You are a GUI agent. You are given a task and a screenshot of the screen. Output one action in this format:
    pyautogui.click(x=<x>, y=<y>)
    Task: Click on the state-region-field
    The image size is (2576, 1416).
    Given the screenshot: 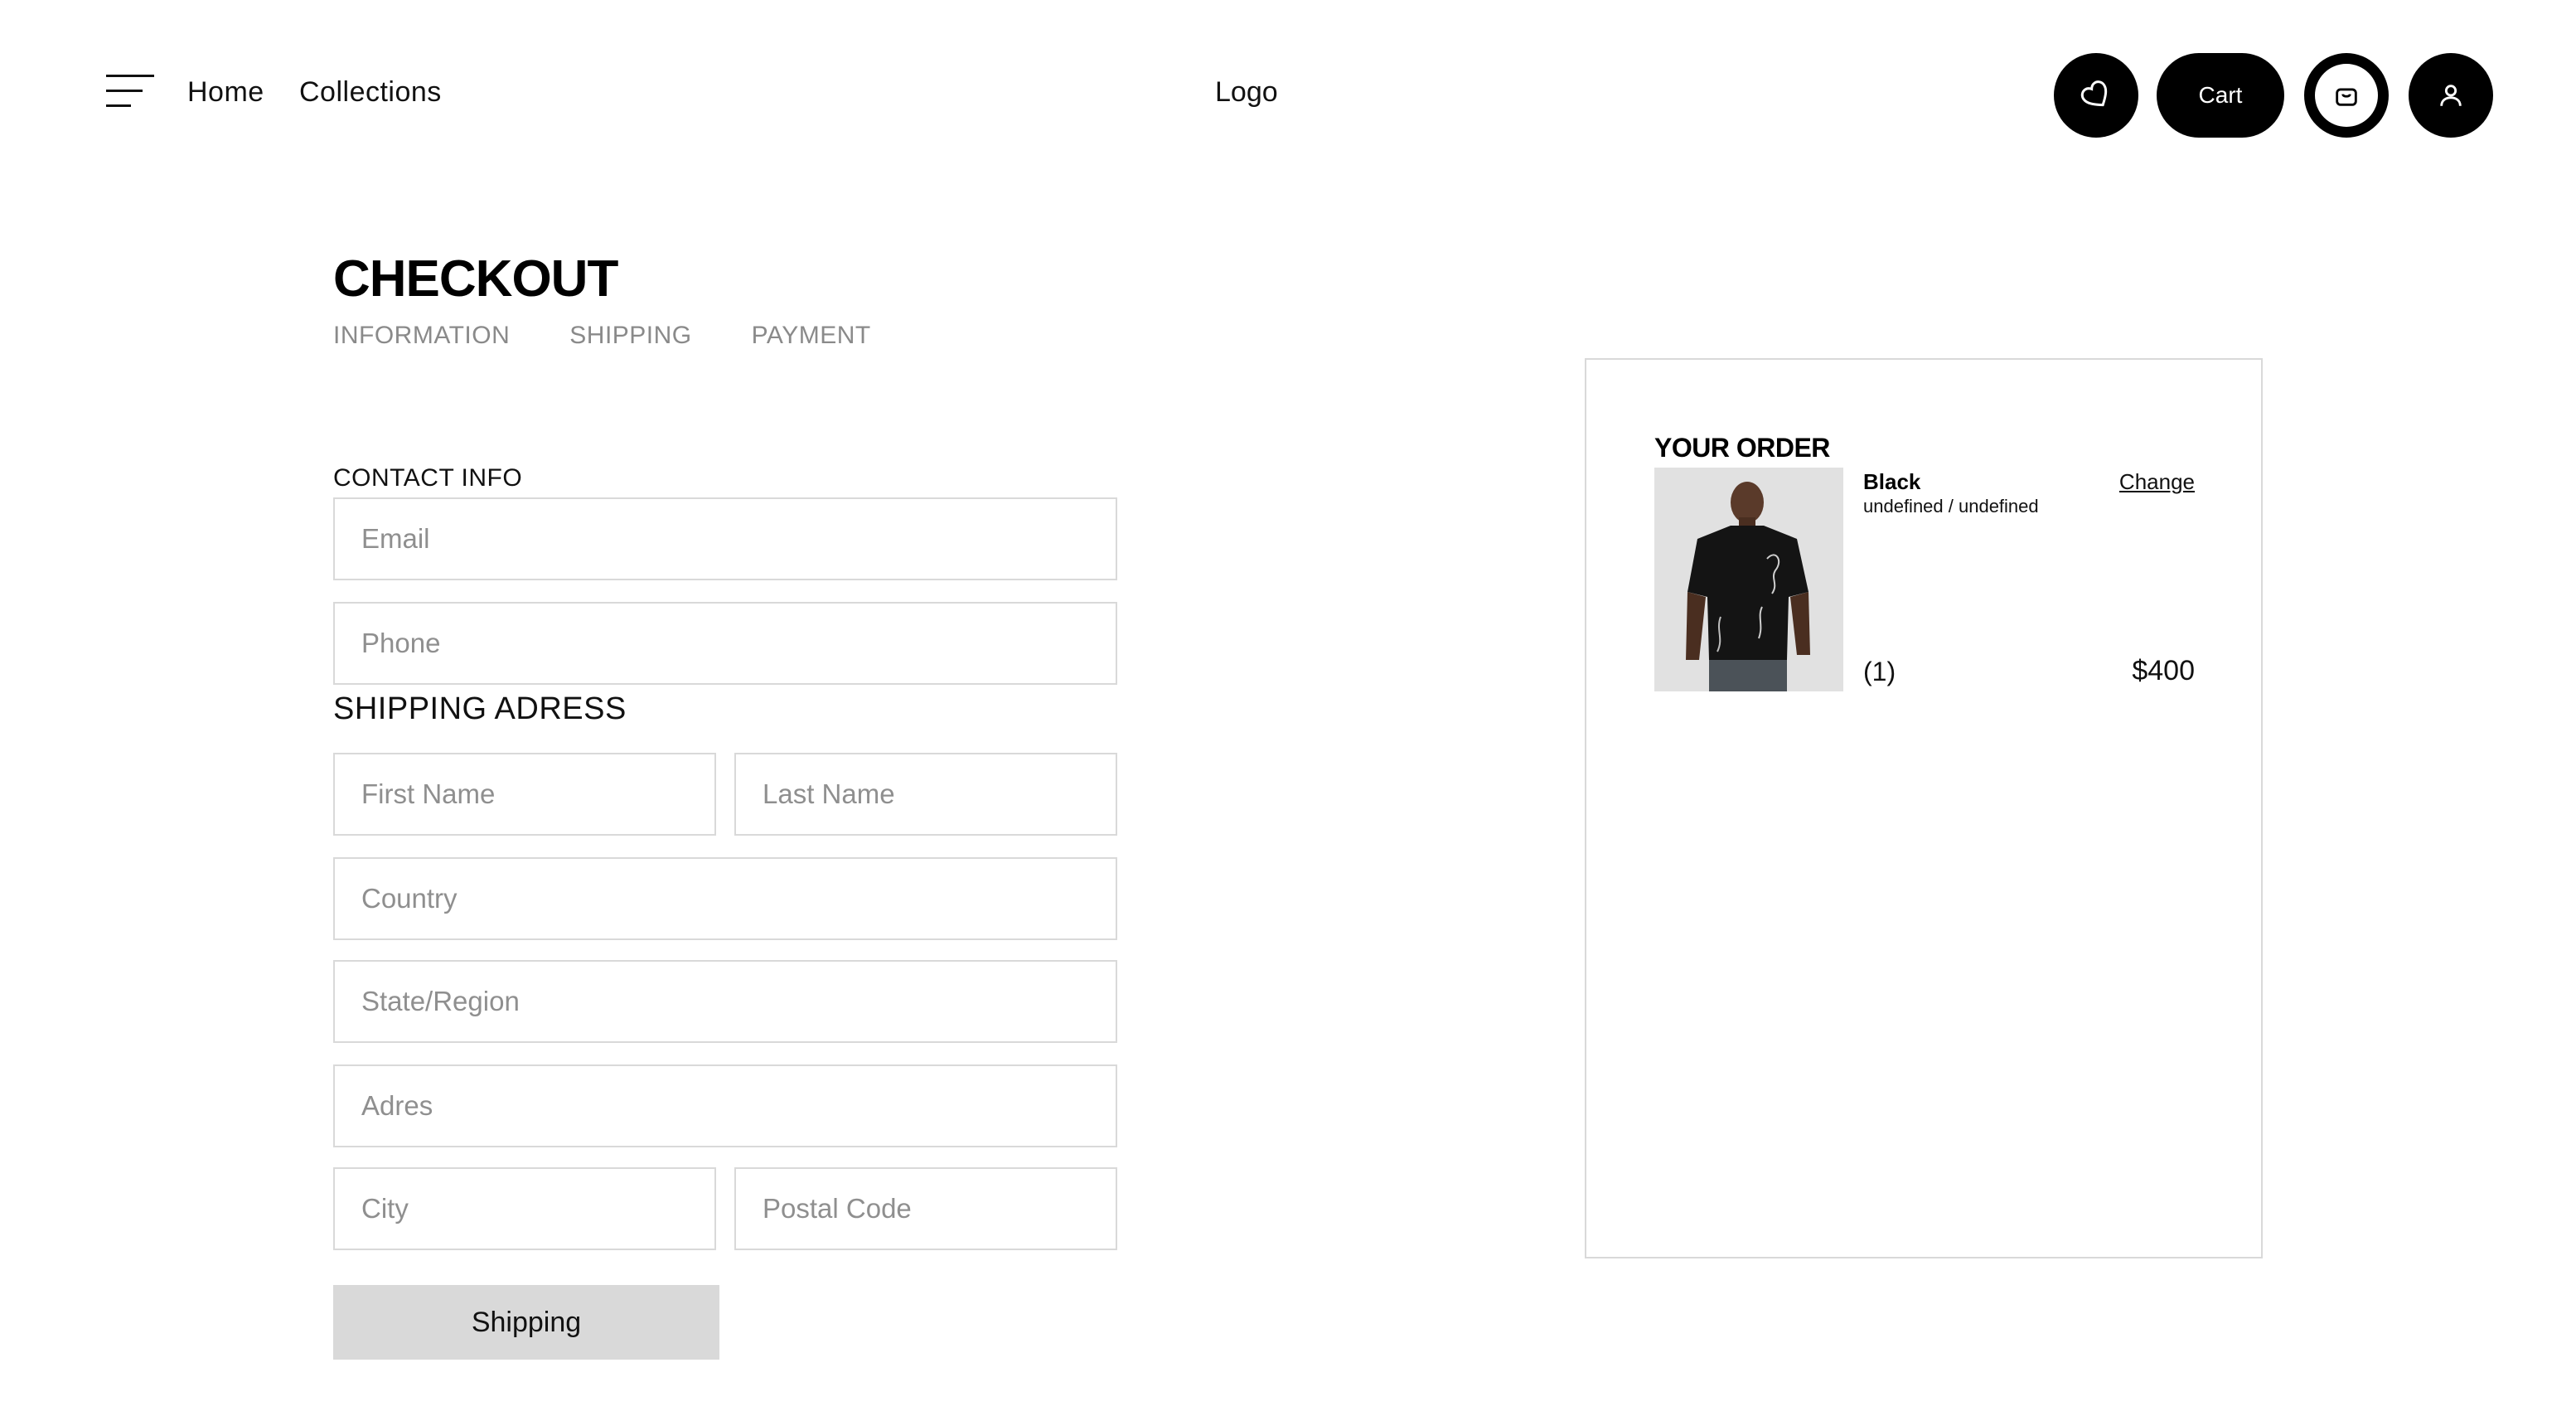 What is the action you would take?
    pyautogui.click(x=725, y=1001)
    